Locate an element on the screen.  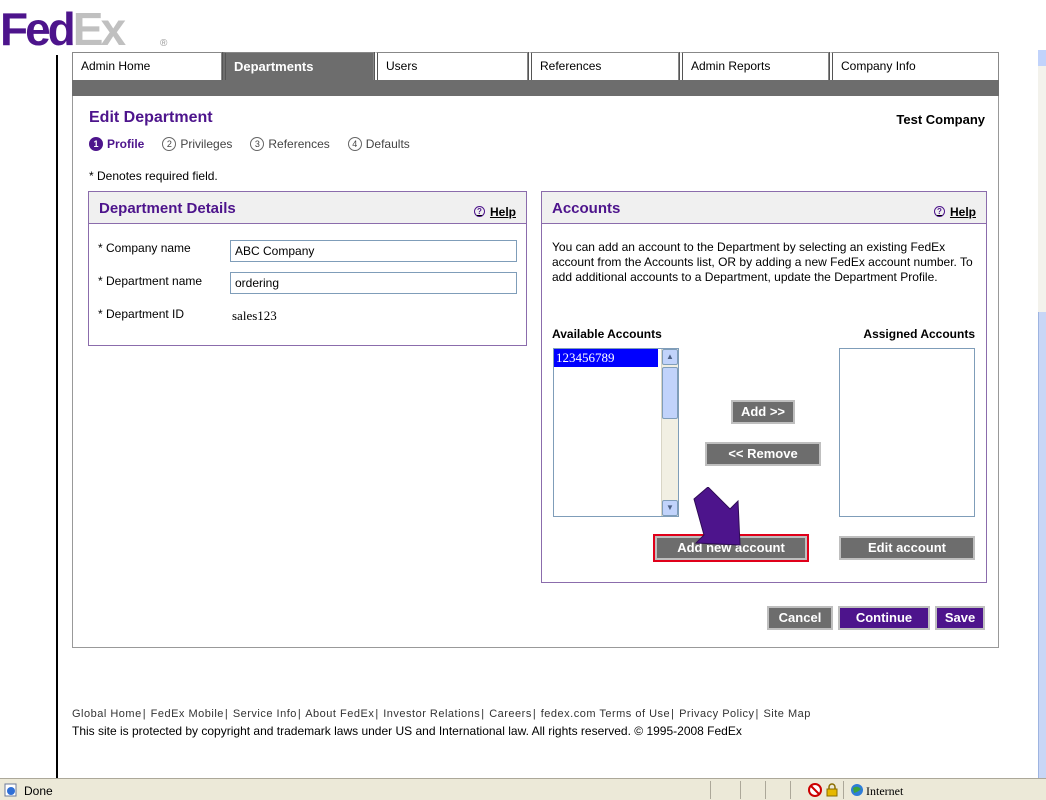
department-id-label: * Department ID is located at coordinates (141, 314).